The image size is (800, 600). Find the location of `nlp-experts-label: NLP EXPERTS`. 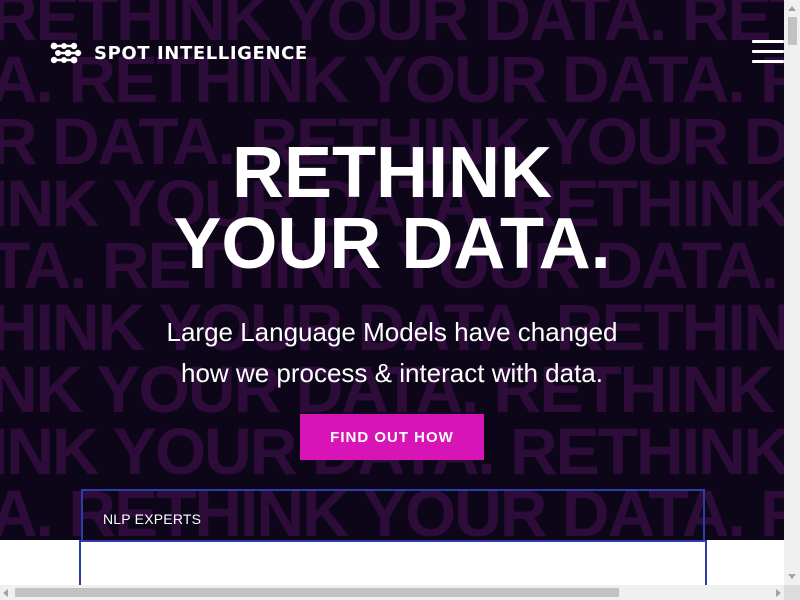

nlp-experts-label: NLP EXPERTS is located at coordinates (152, 519).